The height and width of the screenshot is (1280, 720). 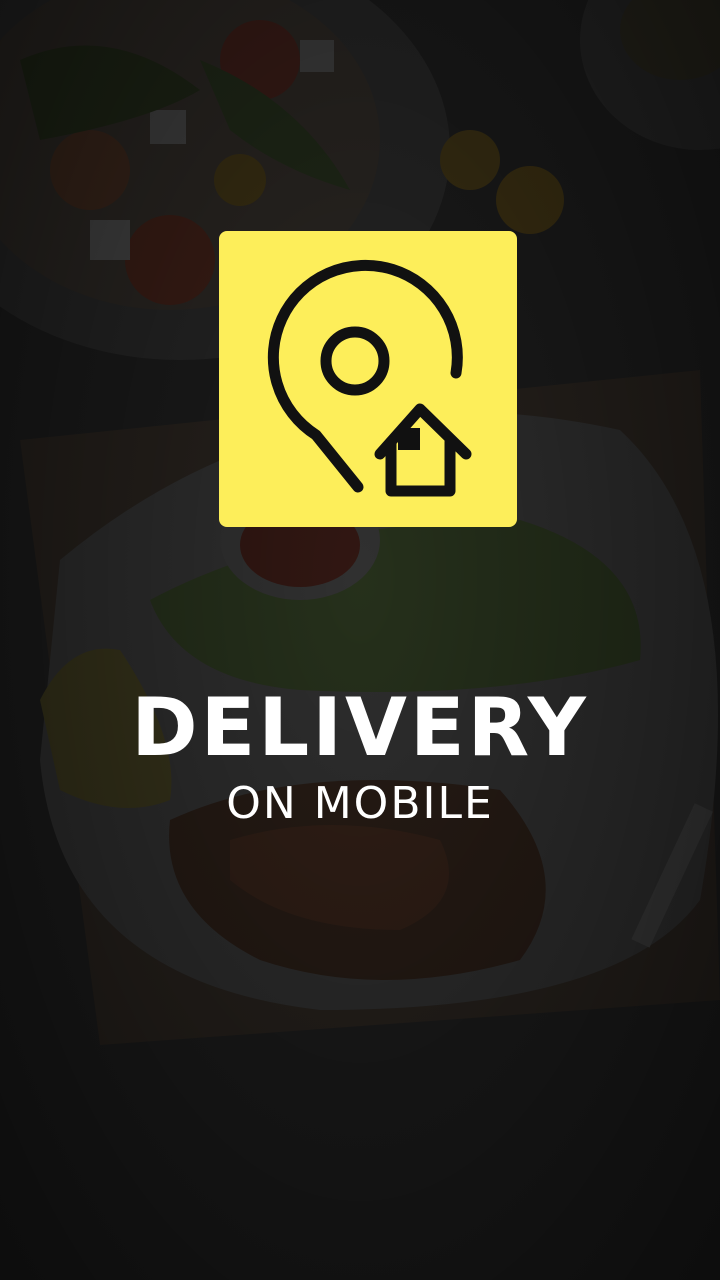 I want to click on app-logo, so click(x=368, y=379).